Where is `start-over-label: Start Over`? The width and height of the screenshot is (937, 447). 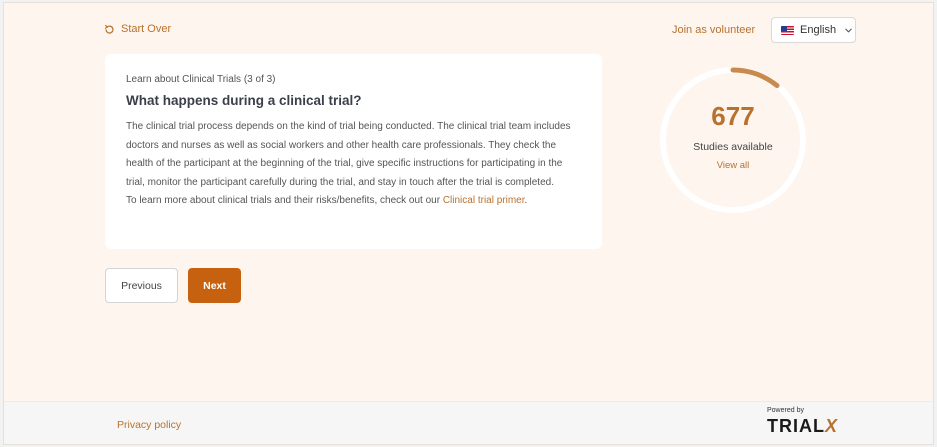
start-over-label: Start Over is located at coordinates (146, 29).